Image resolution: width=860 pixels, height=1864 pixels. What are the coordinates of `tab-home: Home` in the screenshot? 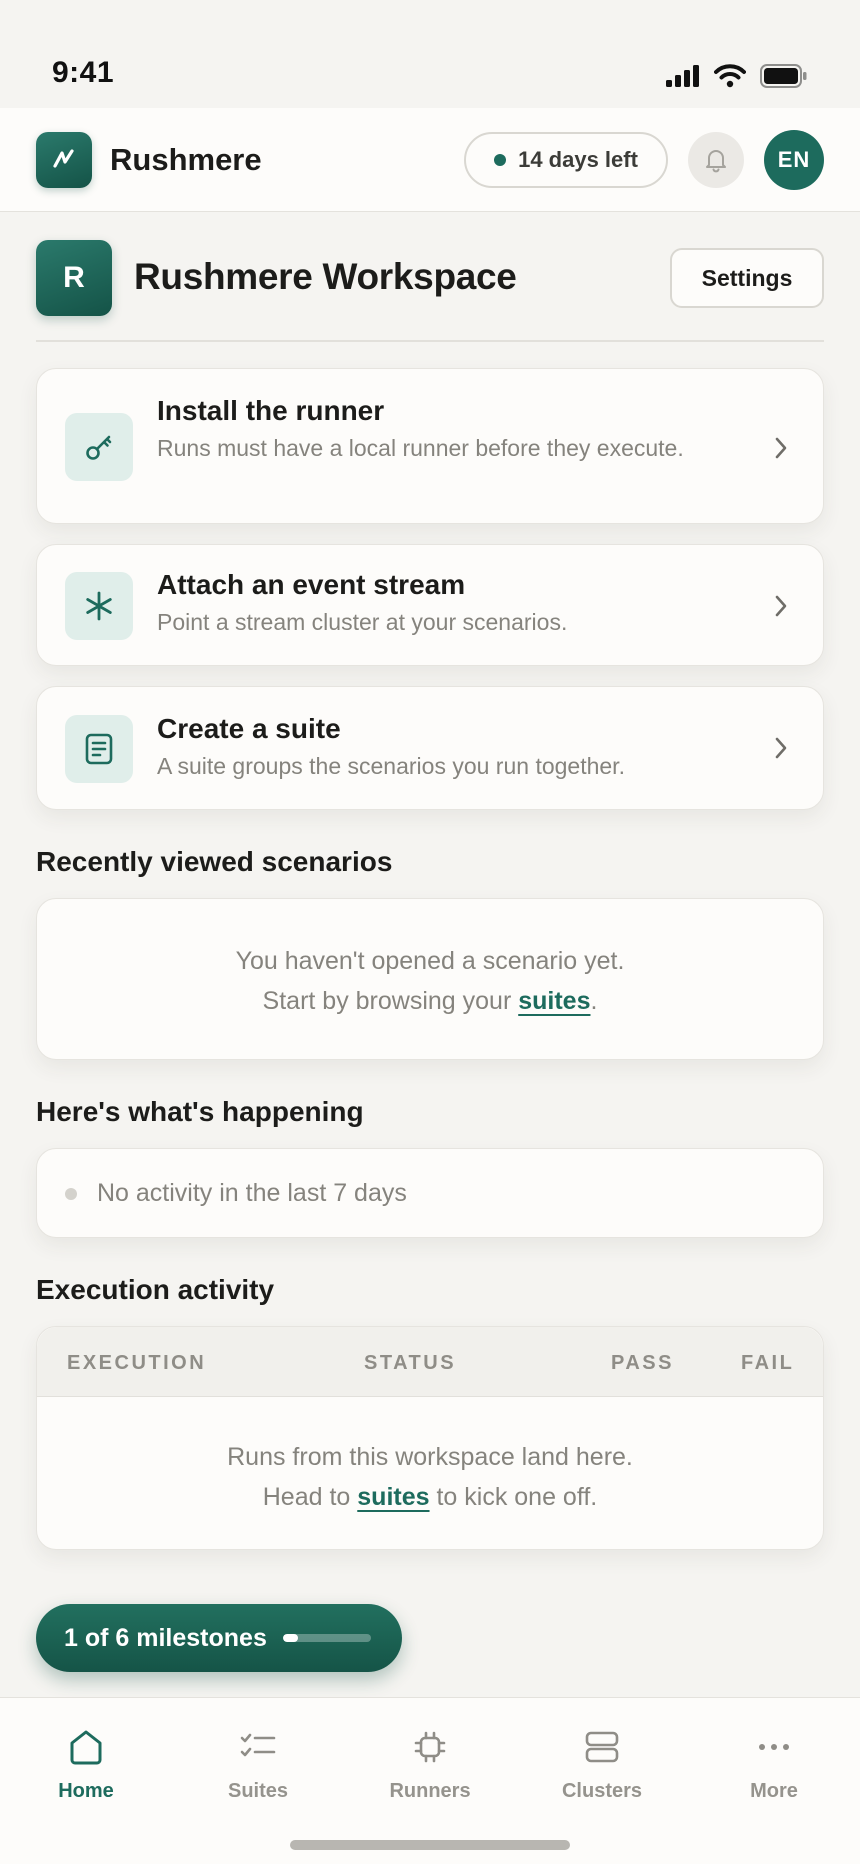 It's located at (86, 1762).